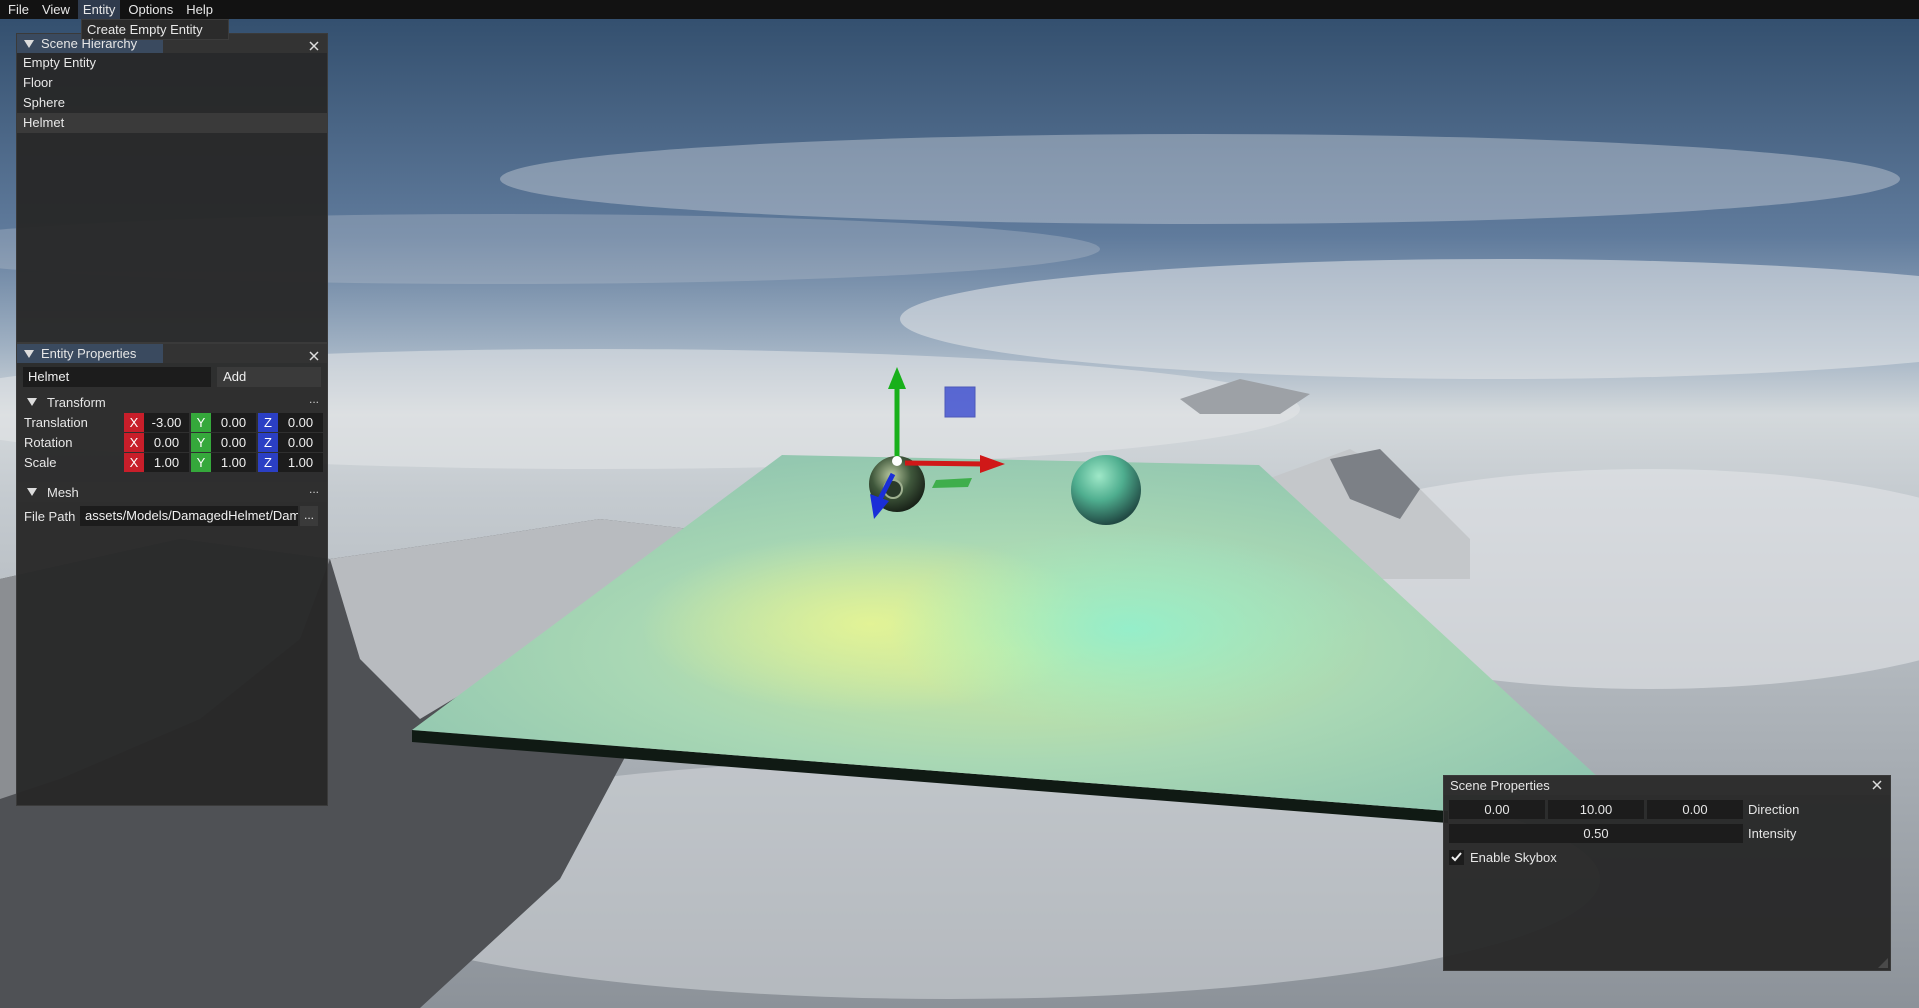  I want to click on enable-skybox-label: Enable Skybox, so click(1513, 857).